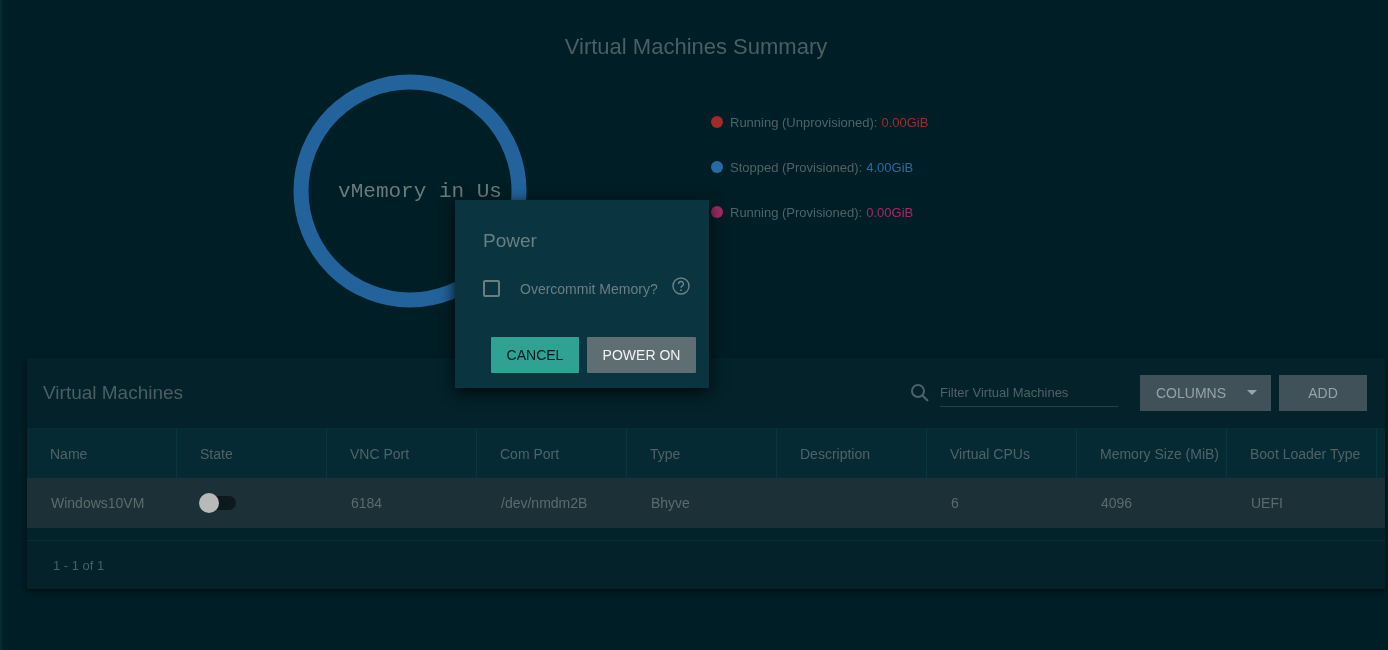  I want to click on state-toggle, so click(219, 503).